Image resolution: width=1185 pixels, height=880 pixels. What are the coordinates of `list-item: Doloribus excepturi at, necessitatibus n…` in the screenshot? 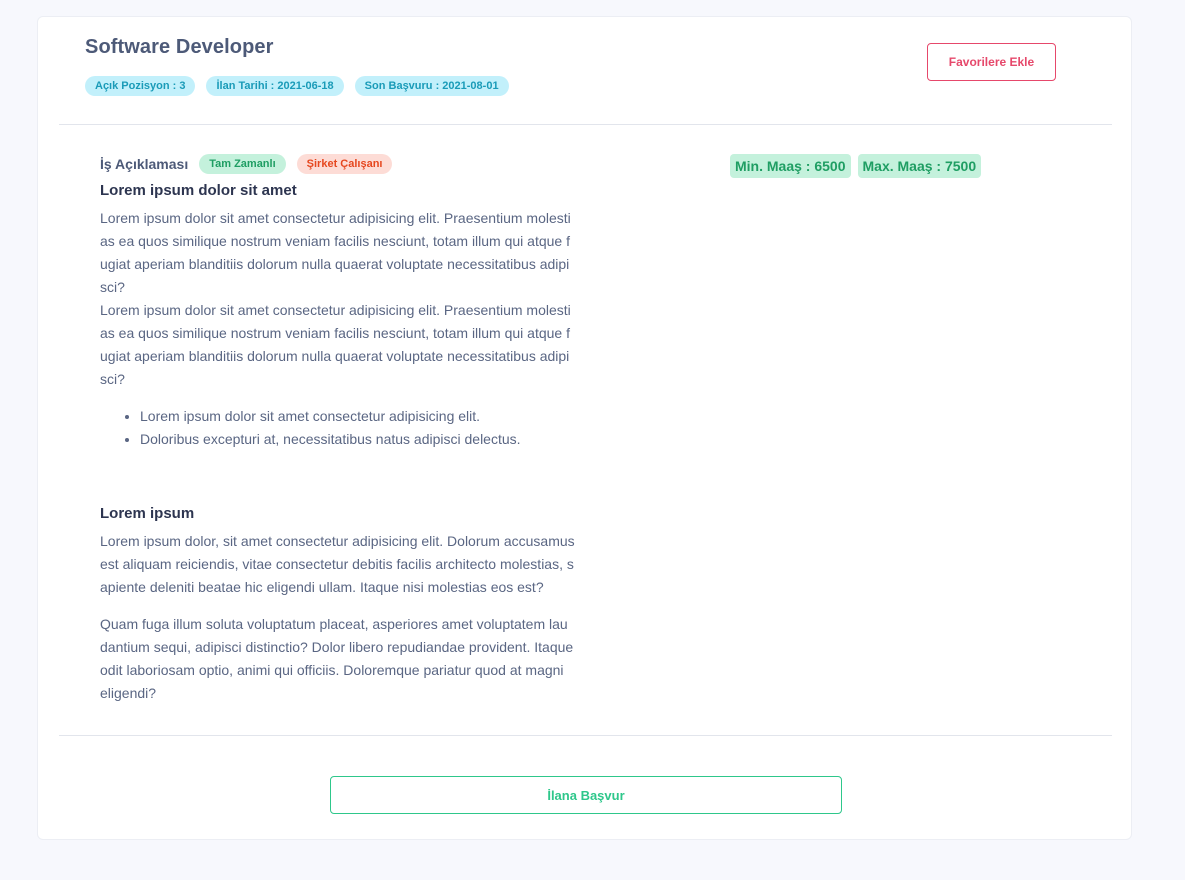 It's located at (357, 439).